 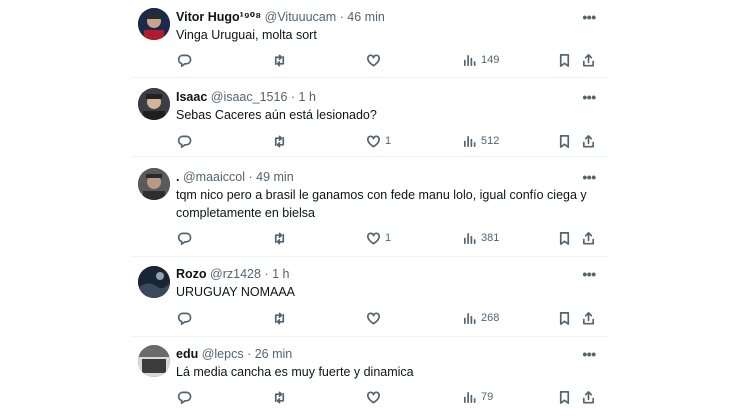 What do you see at coordinates (191, 274) in the screenshot?
I see `author-name: Rozo` at bounding box center [191, 274].